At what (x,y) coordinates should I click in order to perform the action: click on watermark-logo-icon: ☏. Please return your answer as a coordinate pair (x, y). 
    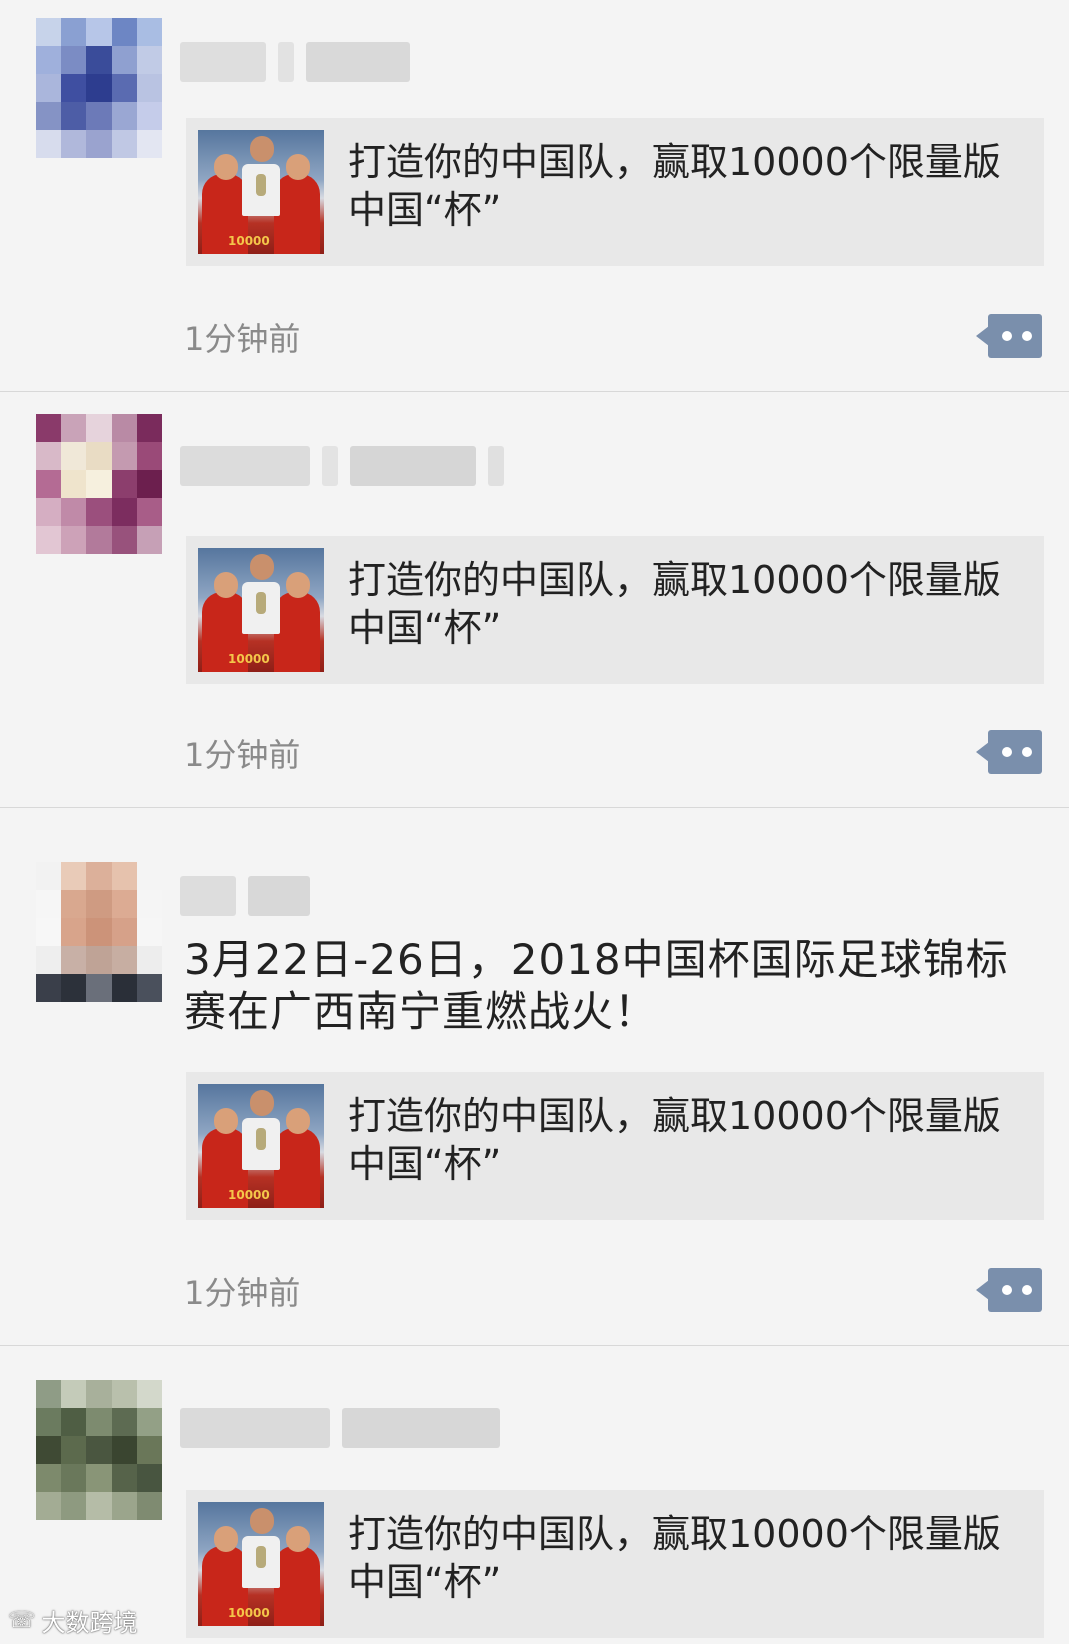
    Looking at the image, I should click on (22, 1620).